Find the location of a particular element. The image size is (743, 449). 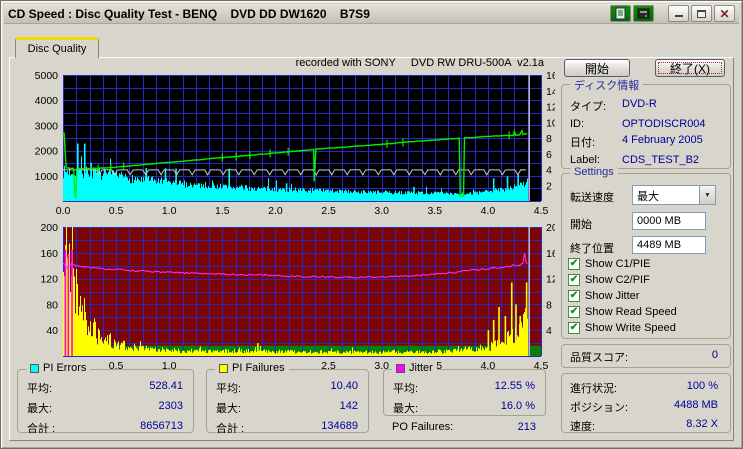

checkbox-show-jitter: ✔ Show Jitter is located at coordinates (603, 296).